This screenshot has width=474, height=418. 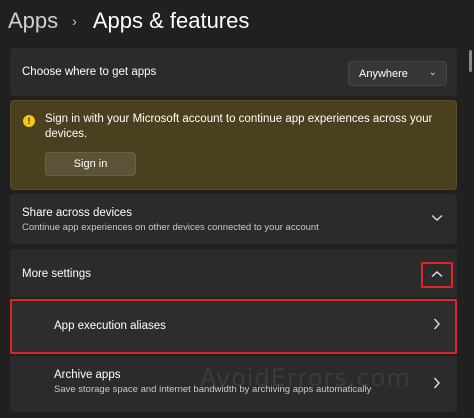 I want to click on more-settings-header: More settings, so click(x=233, y=273).